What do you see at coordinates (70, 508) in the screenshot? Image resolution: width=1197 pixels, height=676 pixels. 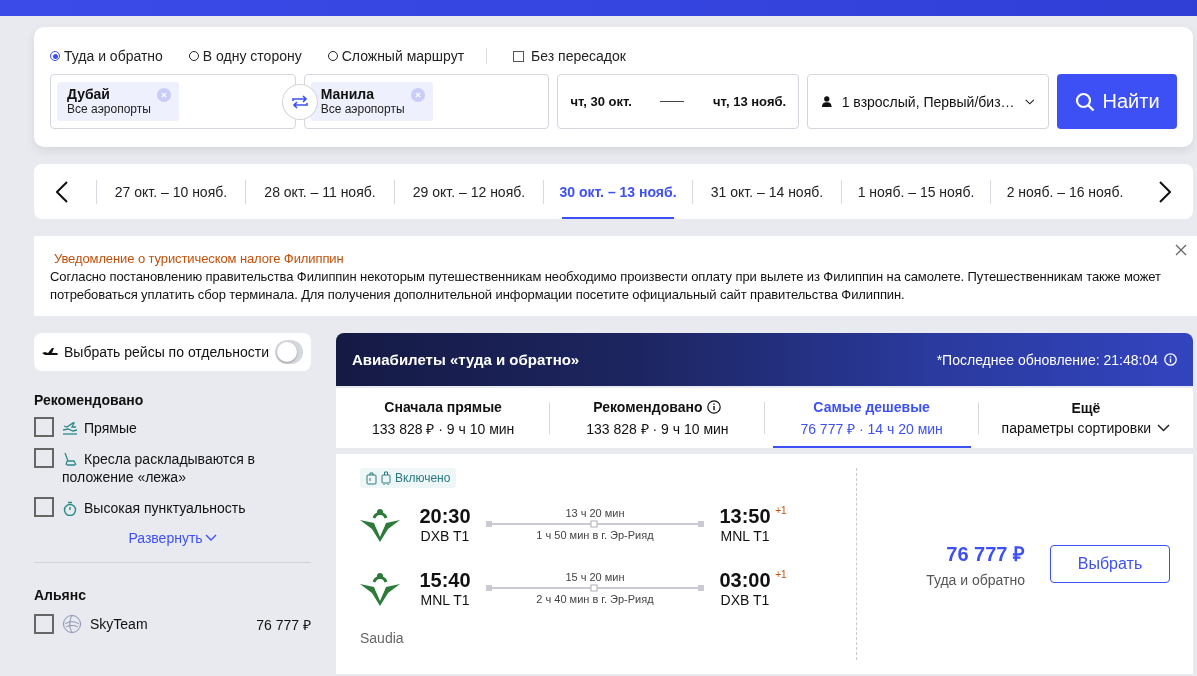 I see `stopwatch-icon` at bounding box center [70, 508].